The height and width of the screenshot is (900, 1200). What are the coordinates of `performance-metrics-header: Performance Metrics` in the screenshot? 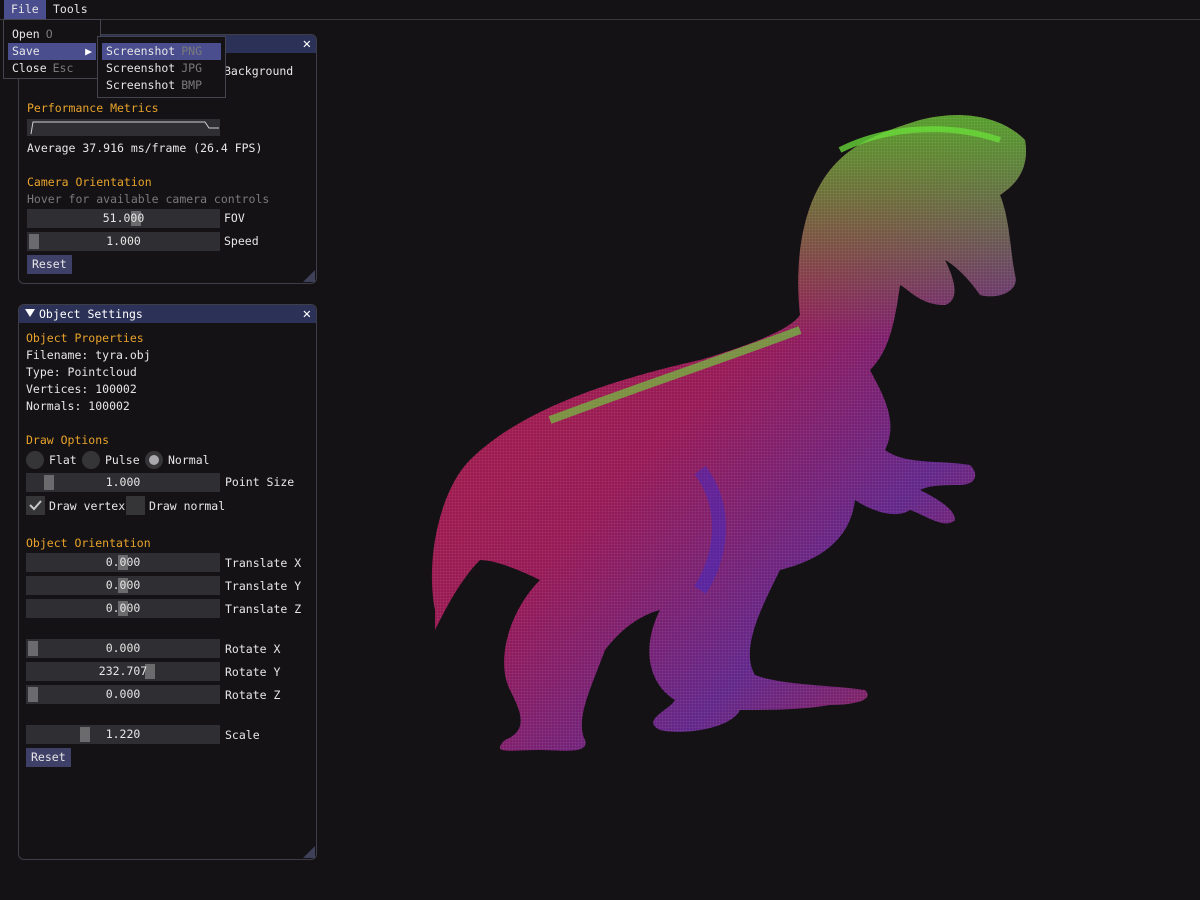 It's located at (93, 108).